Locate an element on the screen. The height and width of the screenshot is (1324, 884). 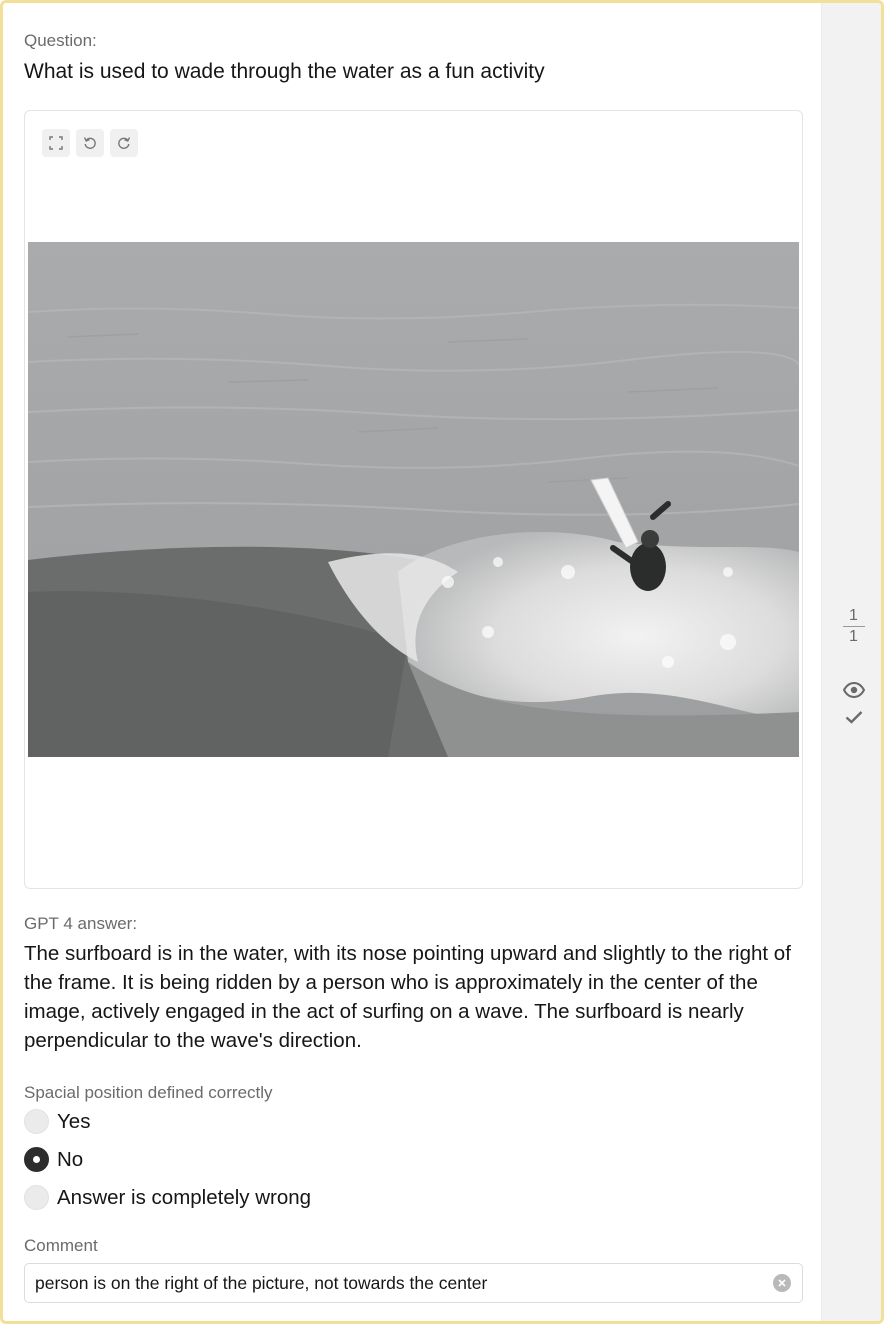
answer-label: GPT 4 answer: is located at coordinates (81, 923).